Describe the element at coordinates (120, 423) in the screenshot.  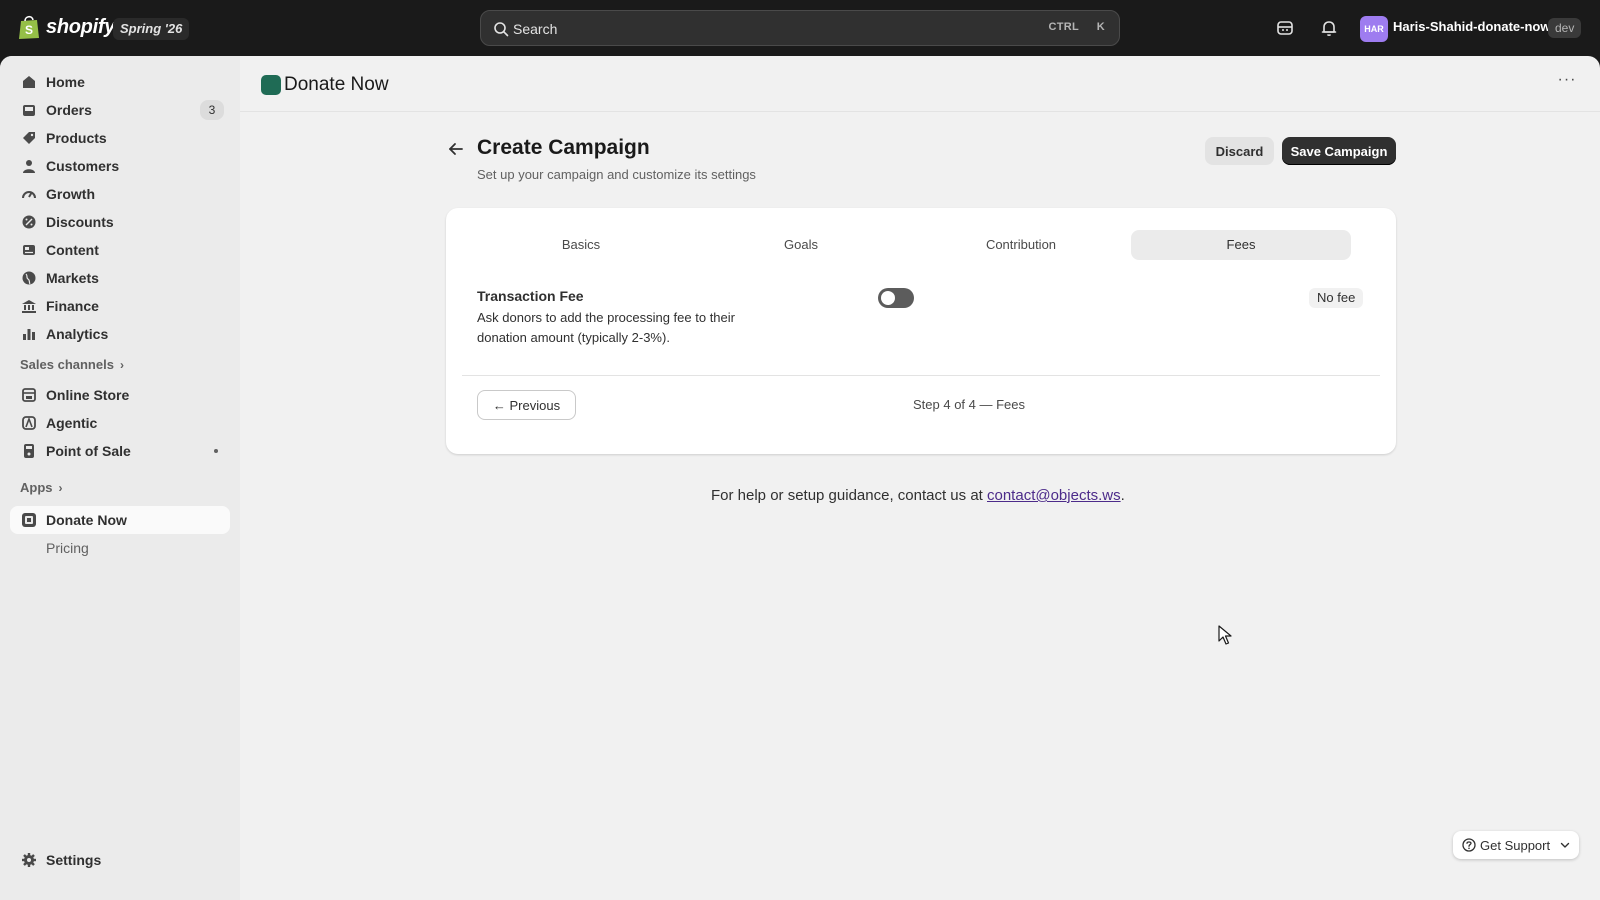
I see `sidebar-item-agentic: Agentic` at that location.